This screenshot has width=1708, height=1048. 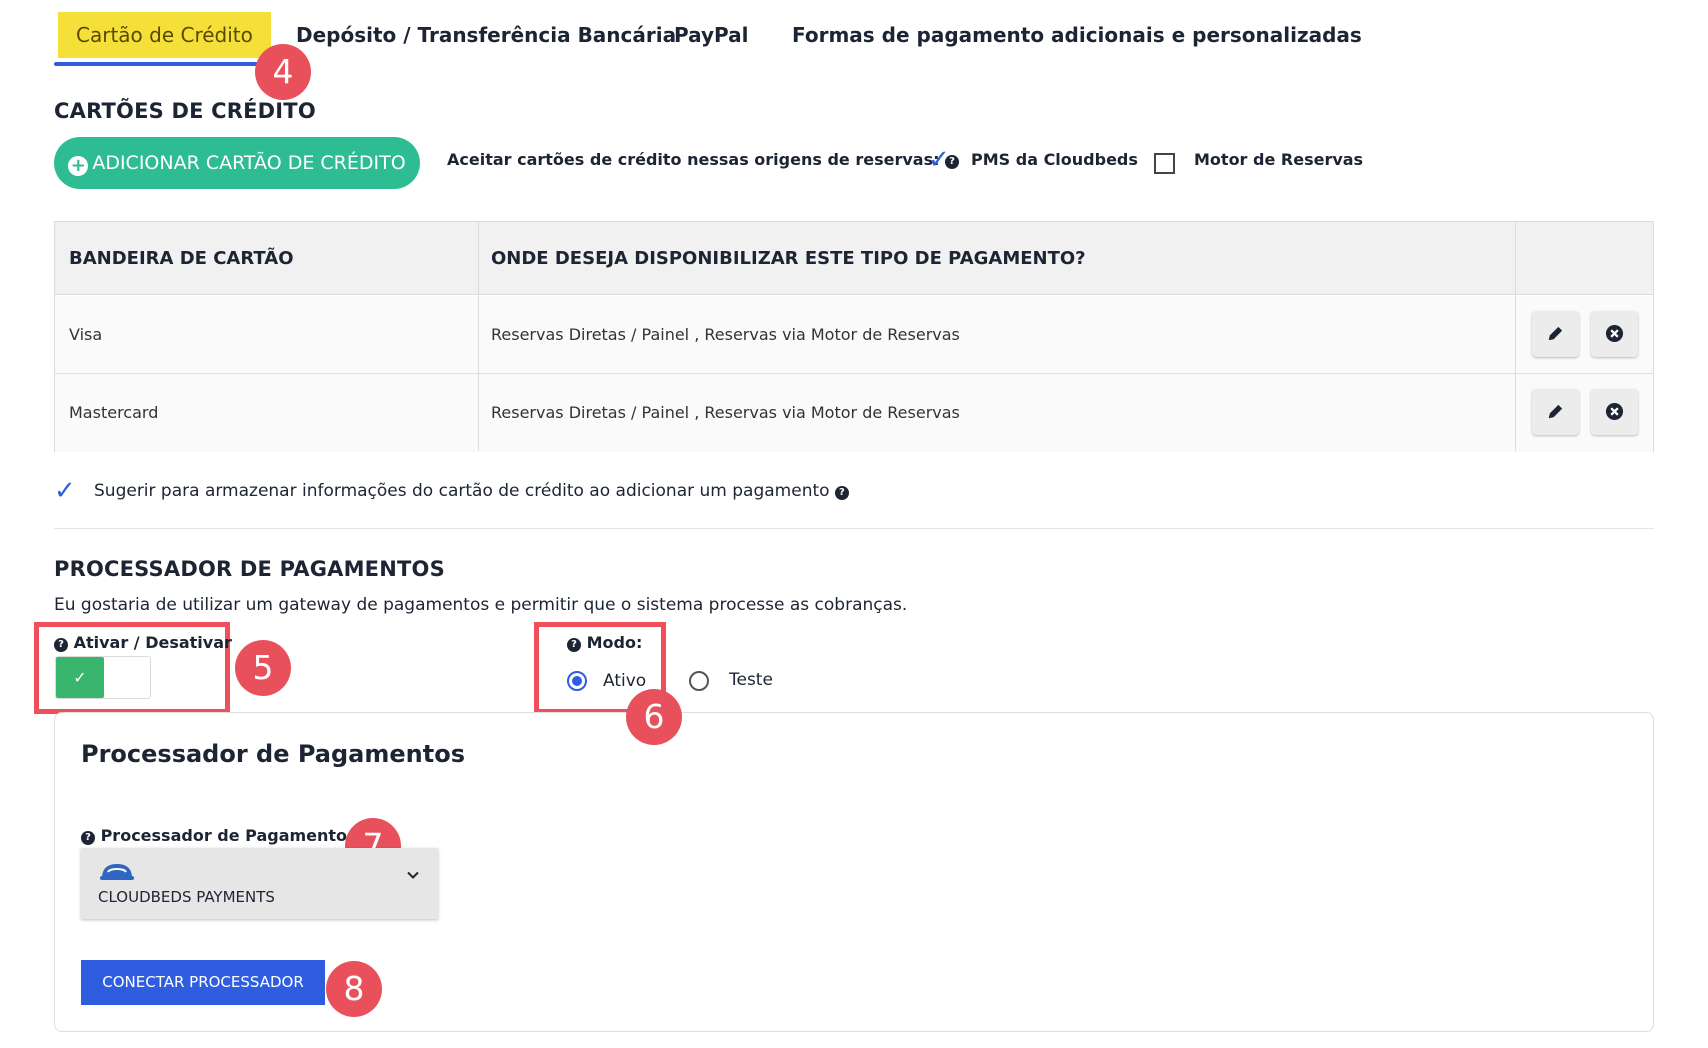 I want to click on card-brand-cell: Mastercard, so click(x=114, y=412).